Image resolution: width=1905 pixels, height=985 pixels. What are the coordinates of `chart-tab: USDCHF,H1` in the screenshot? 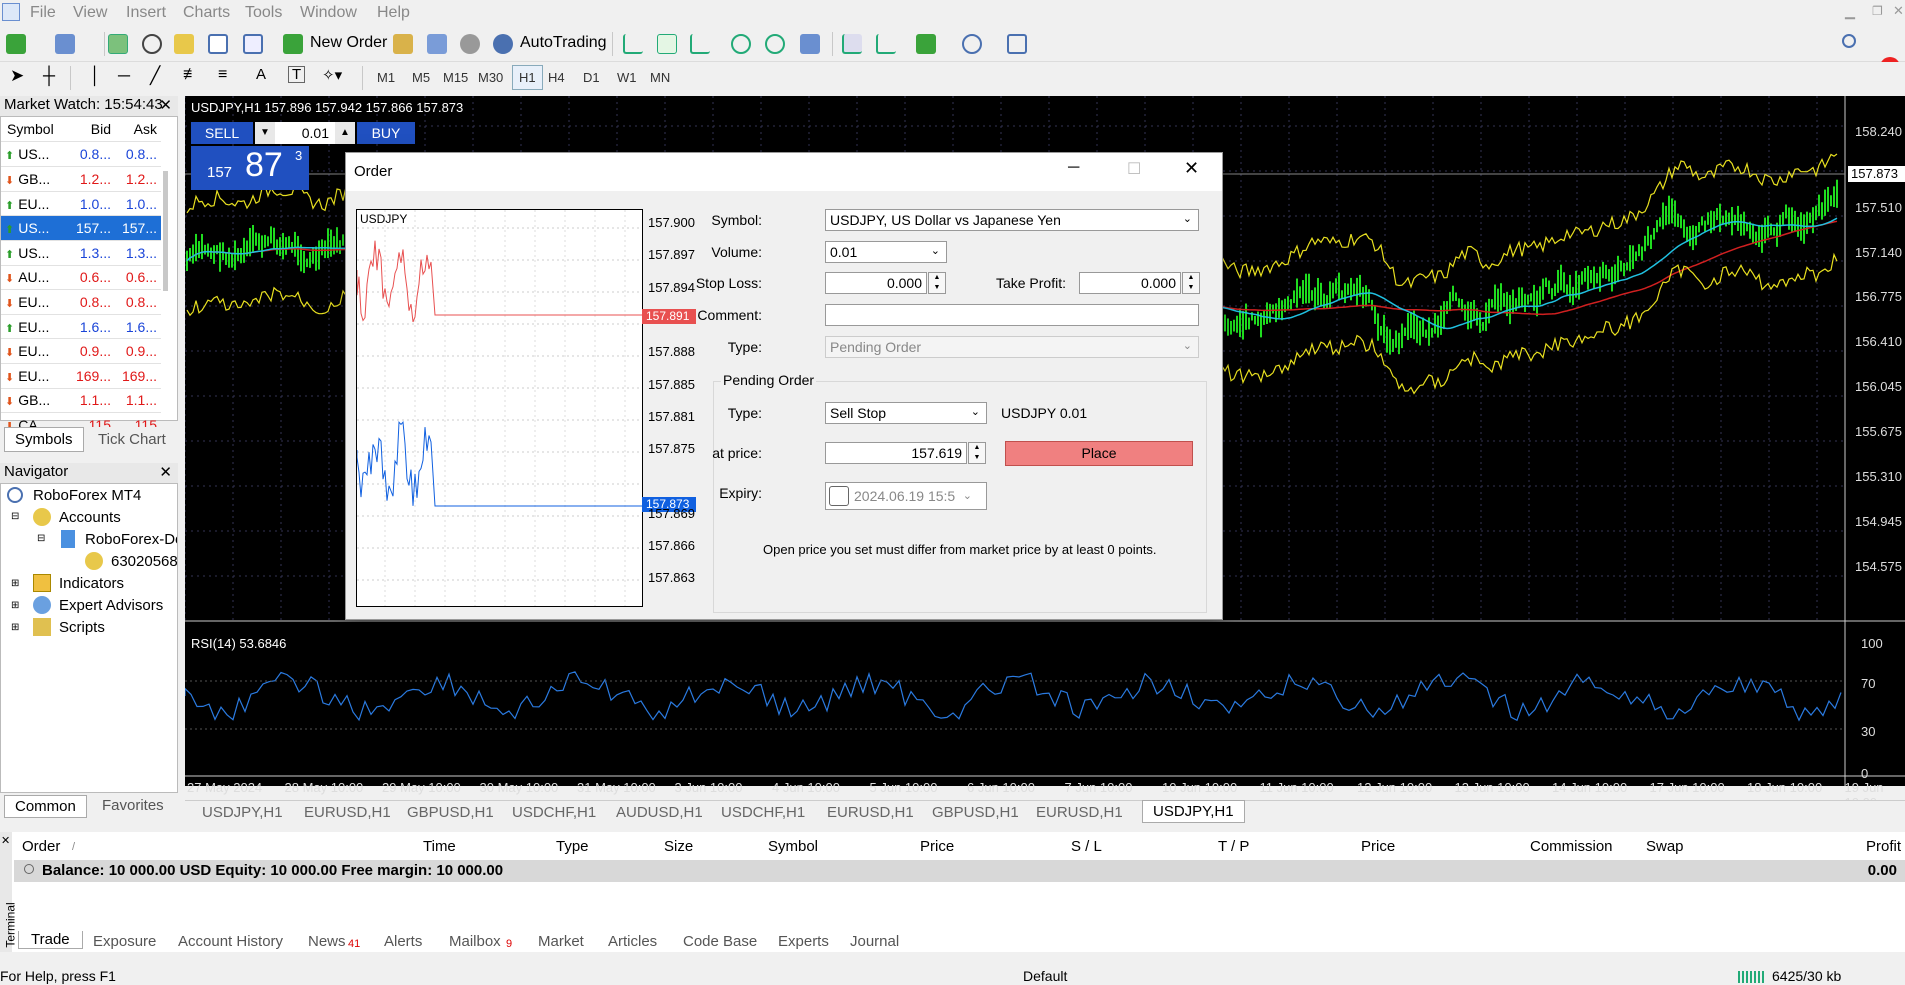 It's located at (763, 812).